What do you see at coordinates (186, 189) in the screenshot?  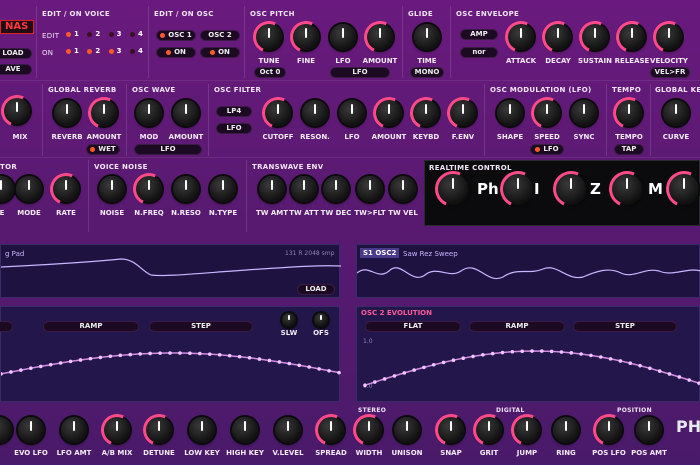 I see `noise-reso-knob` at bounding box center [186, 189].